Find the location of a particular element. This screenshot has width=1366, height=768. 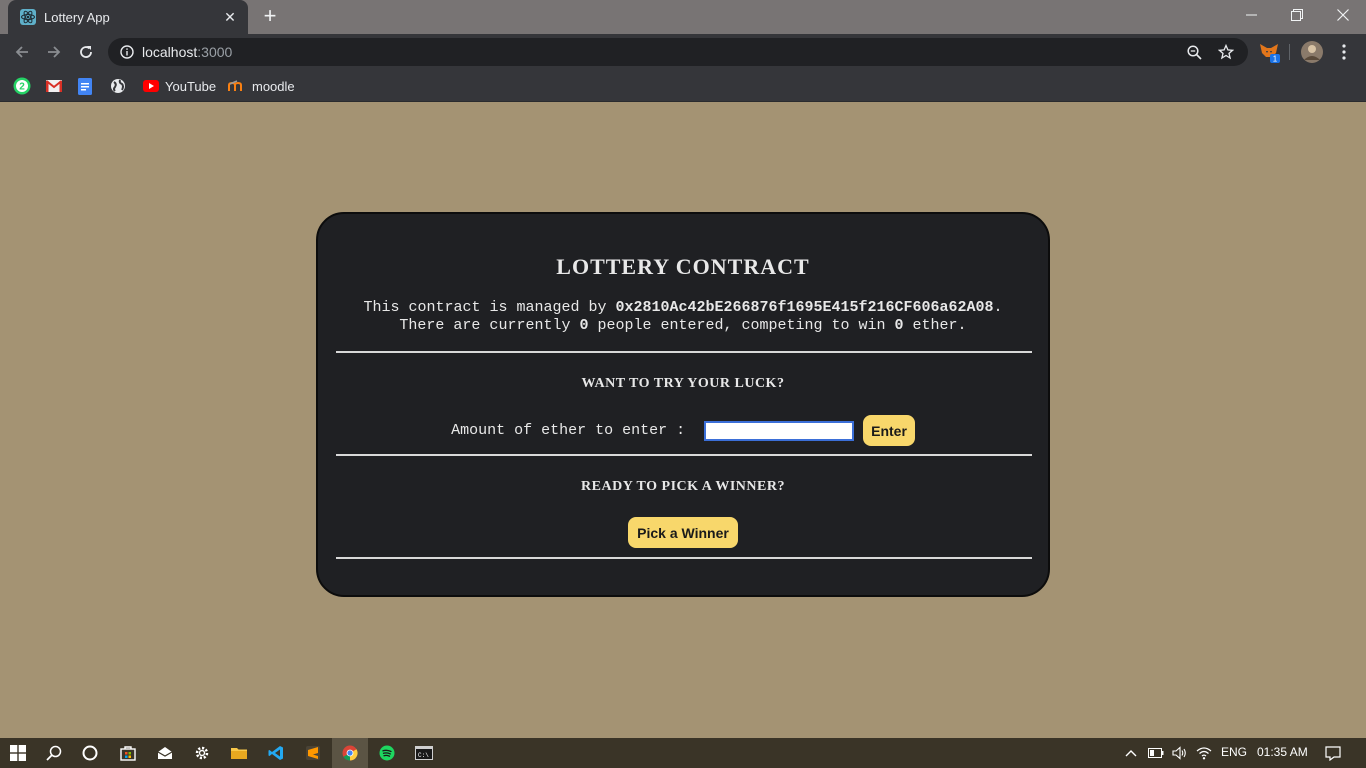

metamask-extension-button: 1 is located at coordinates (1269, 52).